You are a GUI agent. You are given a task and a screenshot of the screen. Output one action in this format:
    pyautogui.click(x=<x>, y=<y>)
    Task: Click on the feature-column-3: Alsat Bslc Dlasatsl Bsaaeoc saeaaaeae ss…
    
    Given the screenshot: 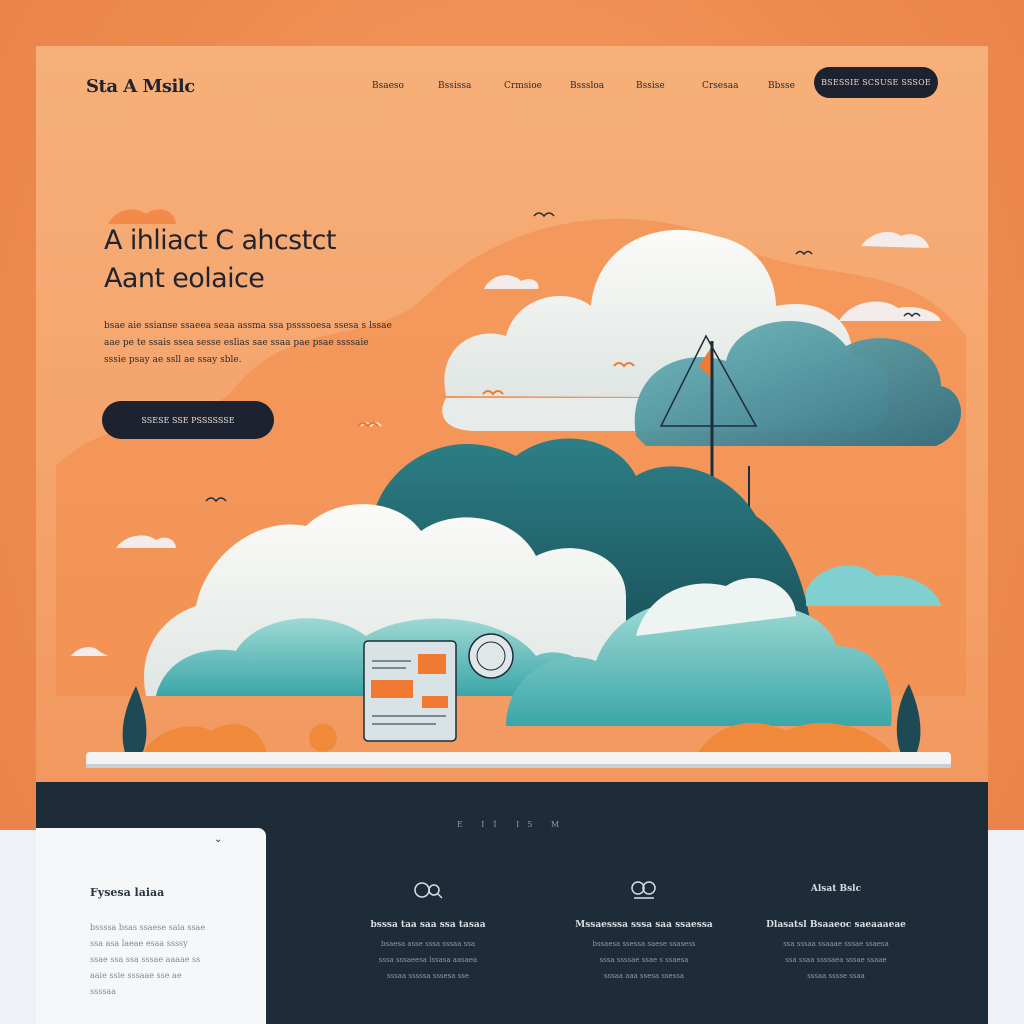 What is the action you would take?
    pyautogui.click(x=836, y=934)
    